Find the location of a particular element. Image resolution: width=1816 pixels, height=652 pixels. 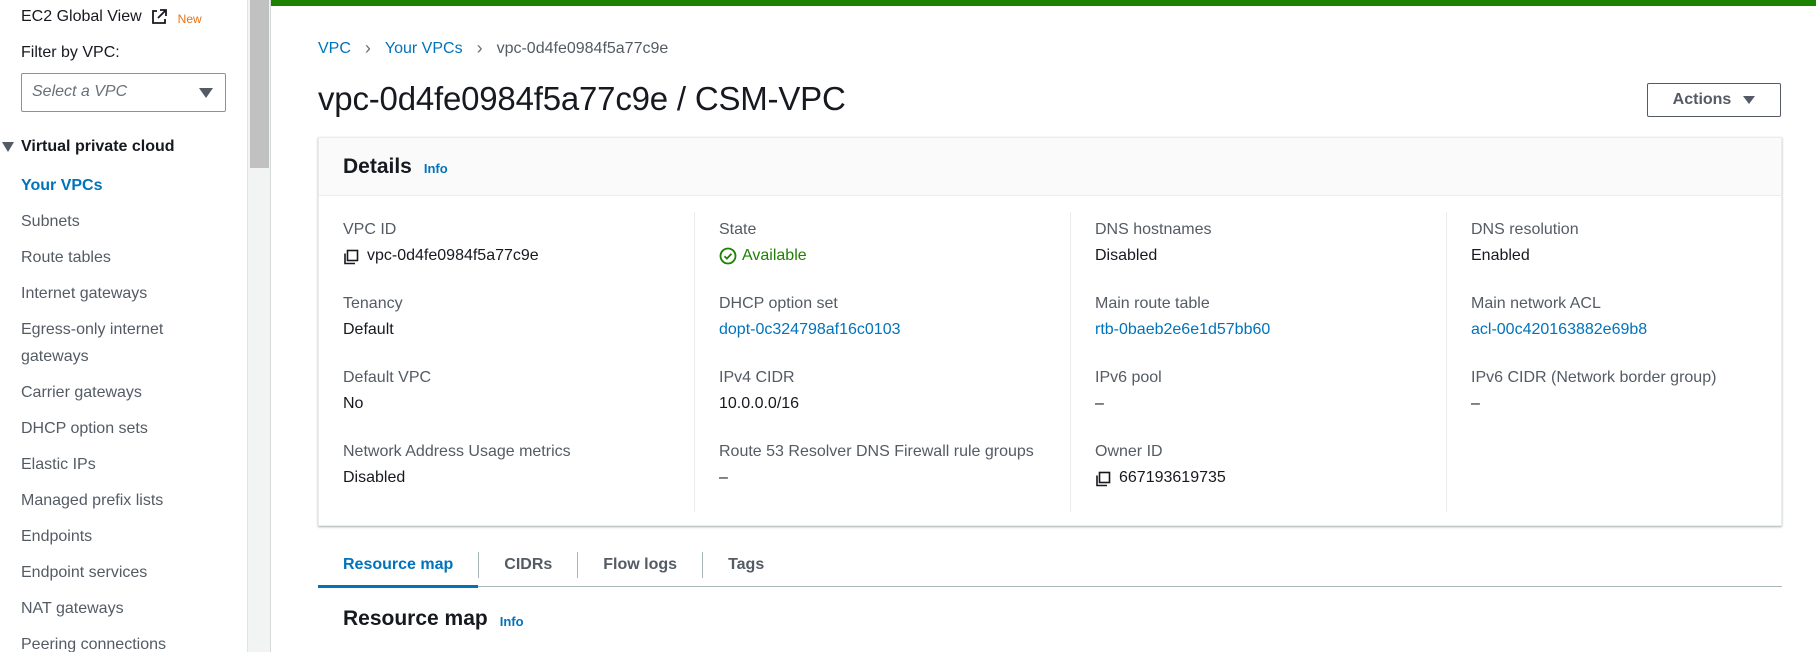

vpc-filter-select: Select a VPC is located at coordinates (123, 92).